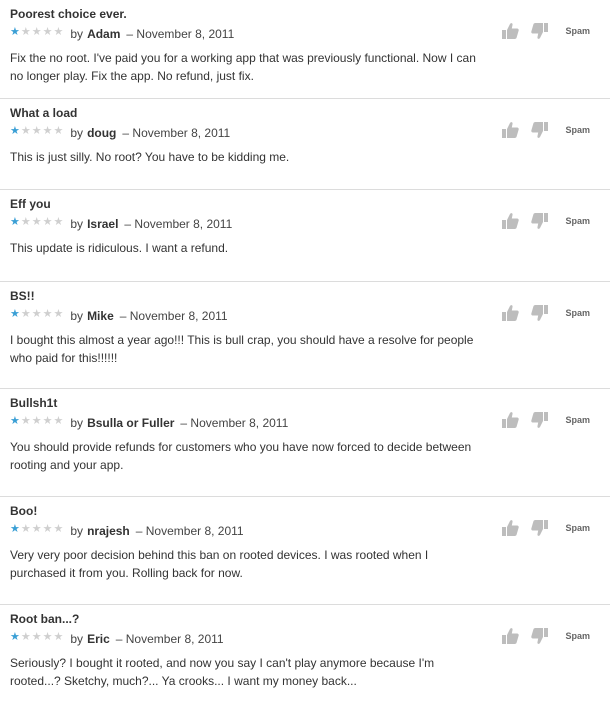  What do you see at coordinates (98, 639) in the screenshot?
I see `review-author: Eric` at bounding box center [98, 639].